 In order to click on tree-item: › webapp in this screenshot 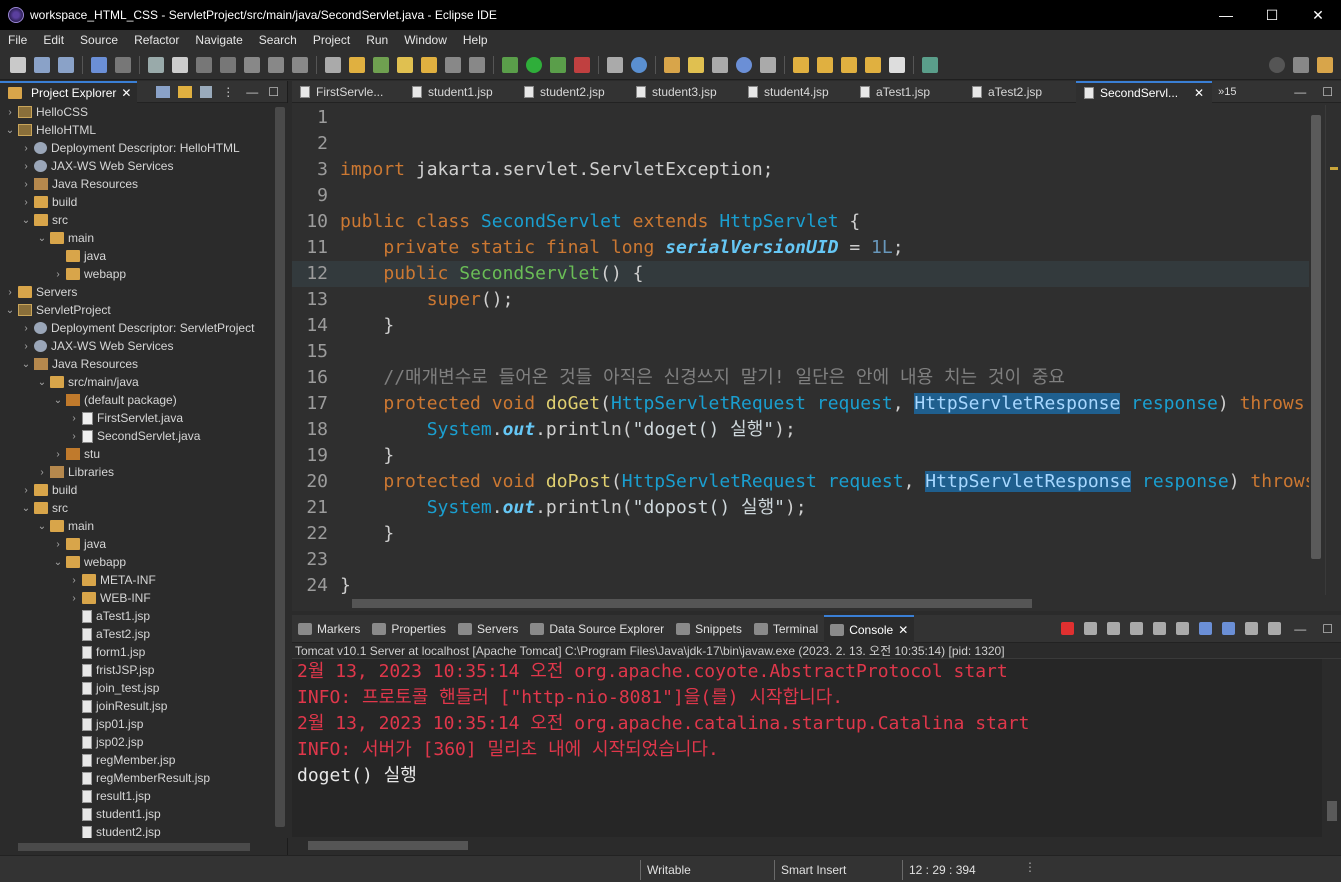, I will do `click(136, 274)`.